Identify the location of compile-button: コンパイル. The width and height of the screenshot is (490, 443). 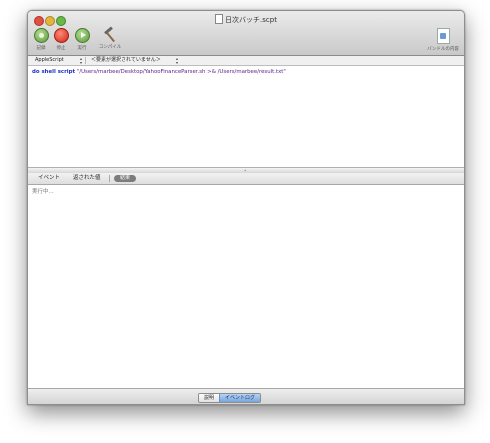
(110, 38).